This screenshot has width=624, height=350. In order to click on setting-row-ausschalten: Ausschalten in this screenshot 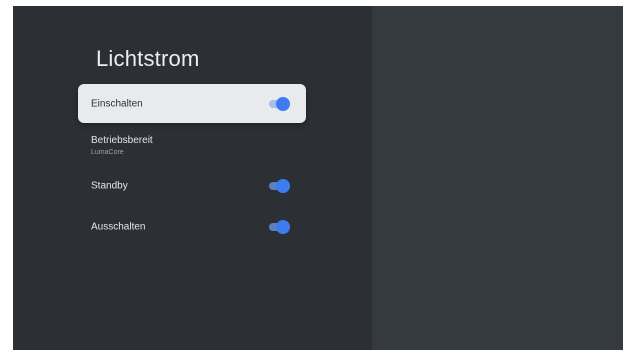, I will do `click(192, 227)`.